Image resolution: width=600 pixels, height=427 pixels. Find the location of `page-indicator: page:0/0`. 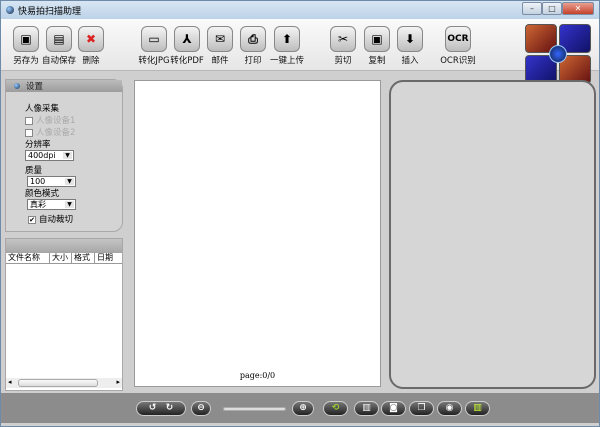

page-indicator: page:0/0 is located at coordinates (257, 375).